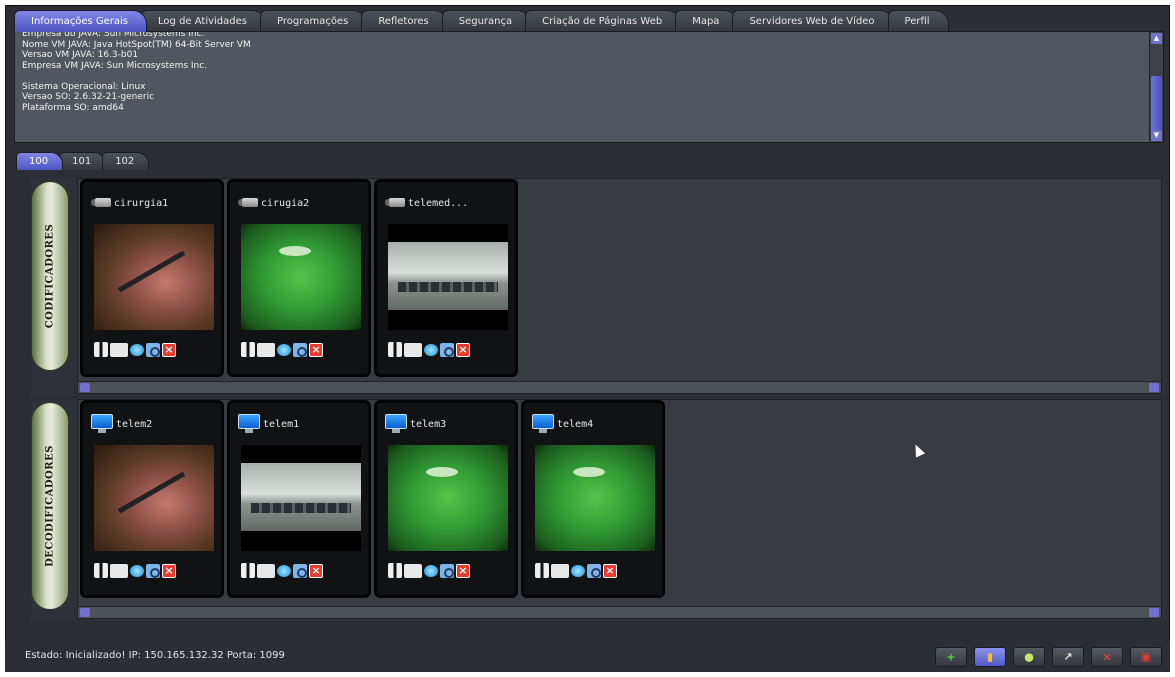  What do you see at coordinates (619, 612) in the screenshot?
I see `decoders-horizontal-scrollbar` at bounding box center [619, 612].